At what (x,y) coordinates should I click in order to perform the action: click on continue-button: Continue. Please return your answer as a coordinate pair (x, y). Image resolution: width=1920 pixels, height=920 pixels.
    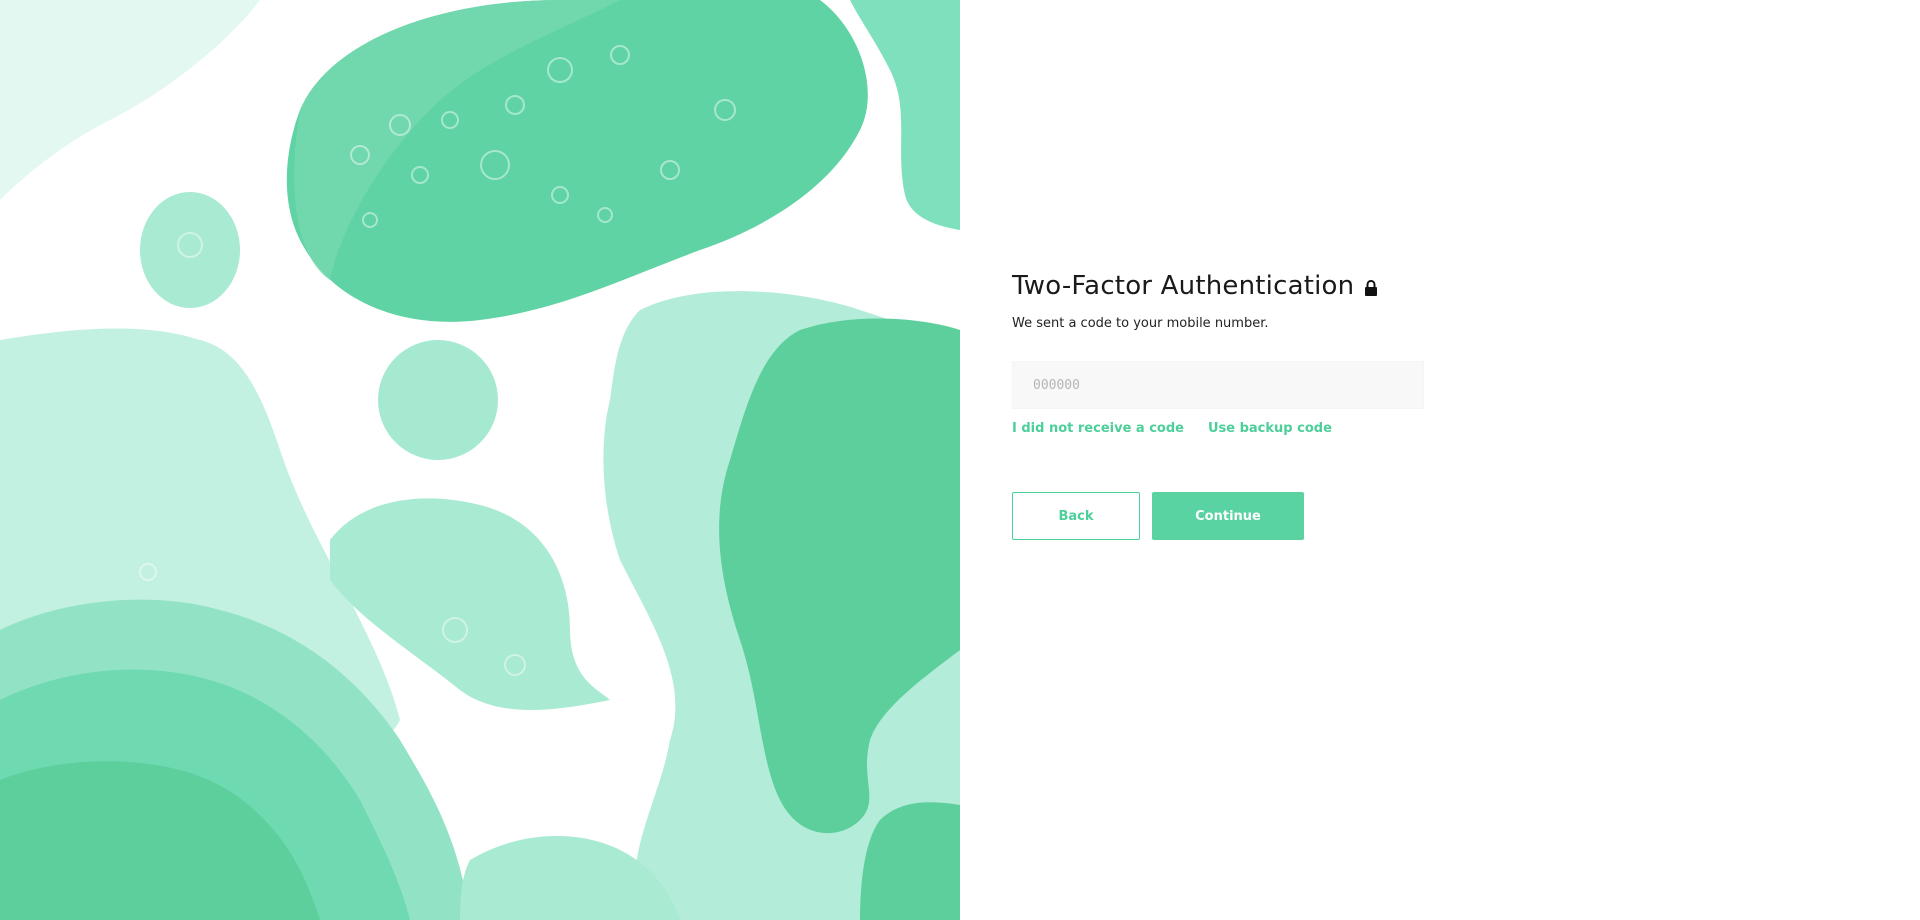
    Looking at the image, I should click on (1228, 516).